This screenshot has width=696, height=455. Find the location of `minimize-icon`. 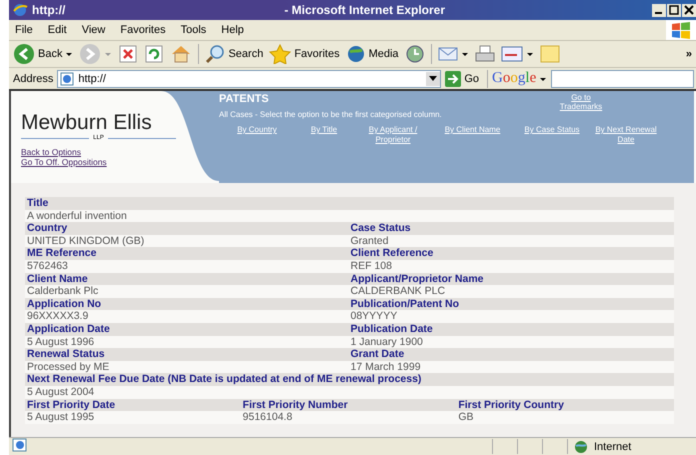

minimize-icon is located at coordinates (659, 10).